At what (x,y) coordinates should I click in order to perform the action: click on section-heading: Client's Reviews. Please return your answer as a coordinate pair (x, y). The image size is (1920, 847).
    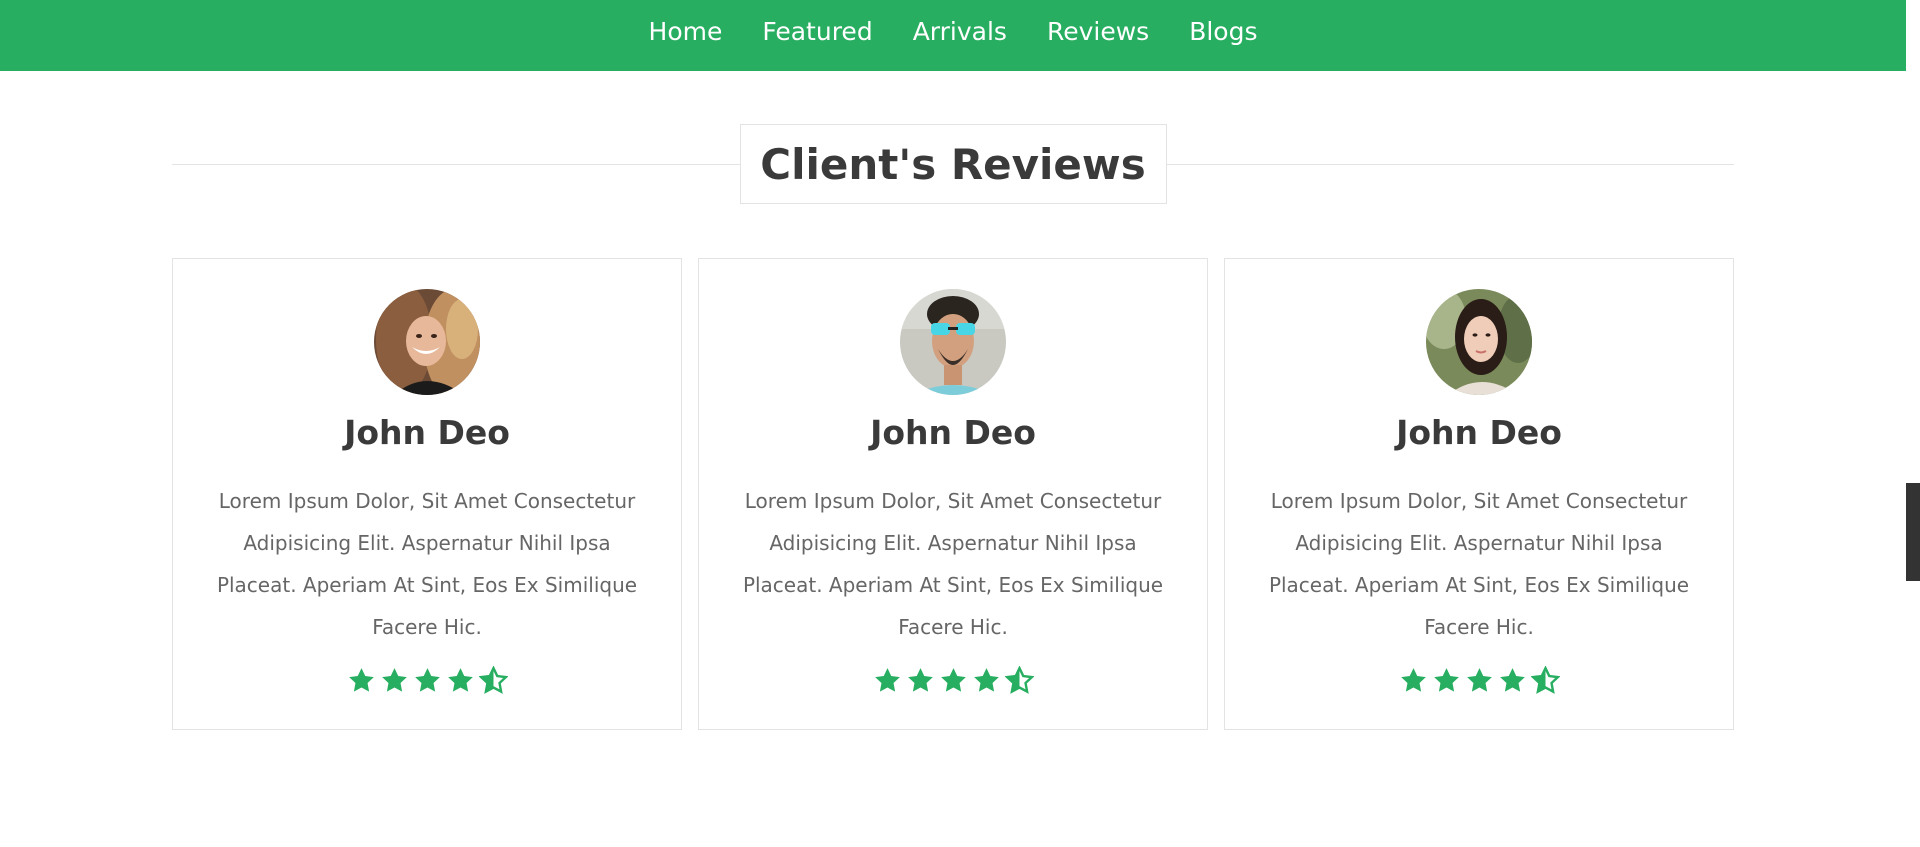
    Looking at the image, I should click on (953, 164).